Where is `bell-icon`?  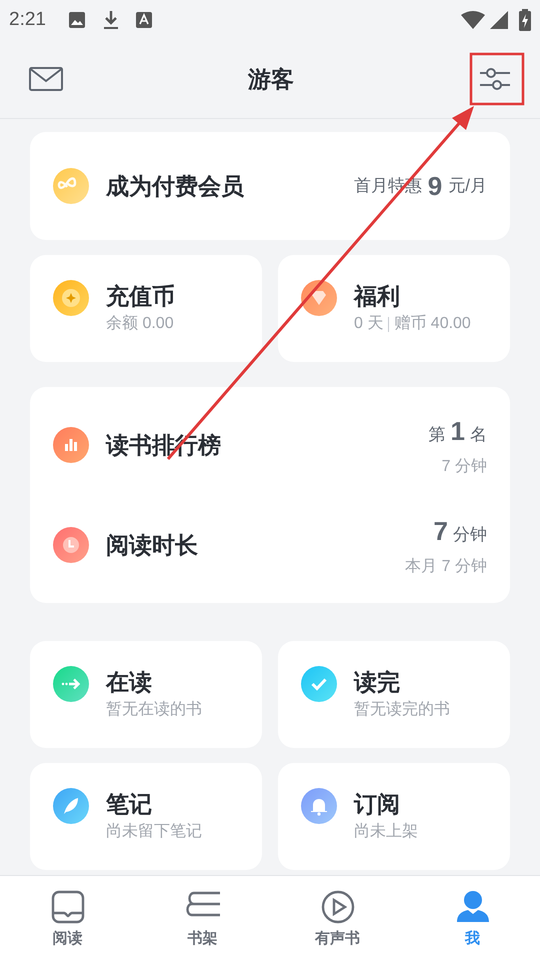
bell-icon is located at coordinates (319, 806).